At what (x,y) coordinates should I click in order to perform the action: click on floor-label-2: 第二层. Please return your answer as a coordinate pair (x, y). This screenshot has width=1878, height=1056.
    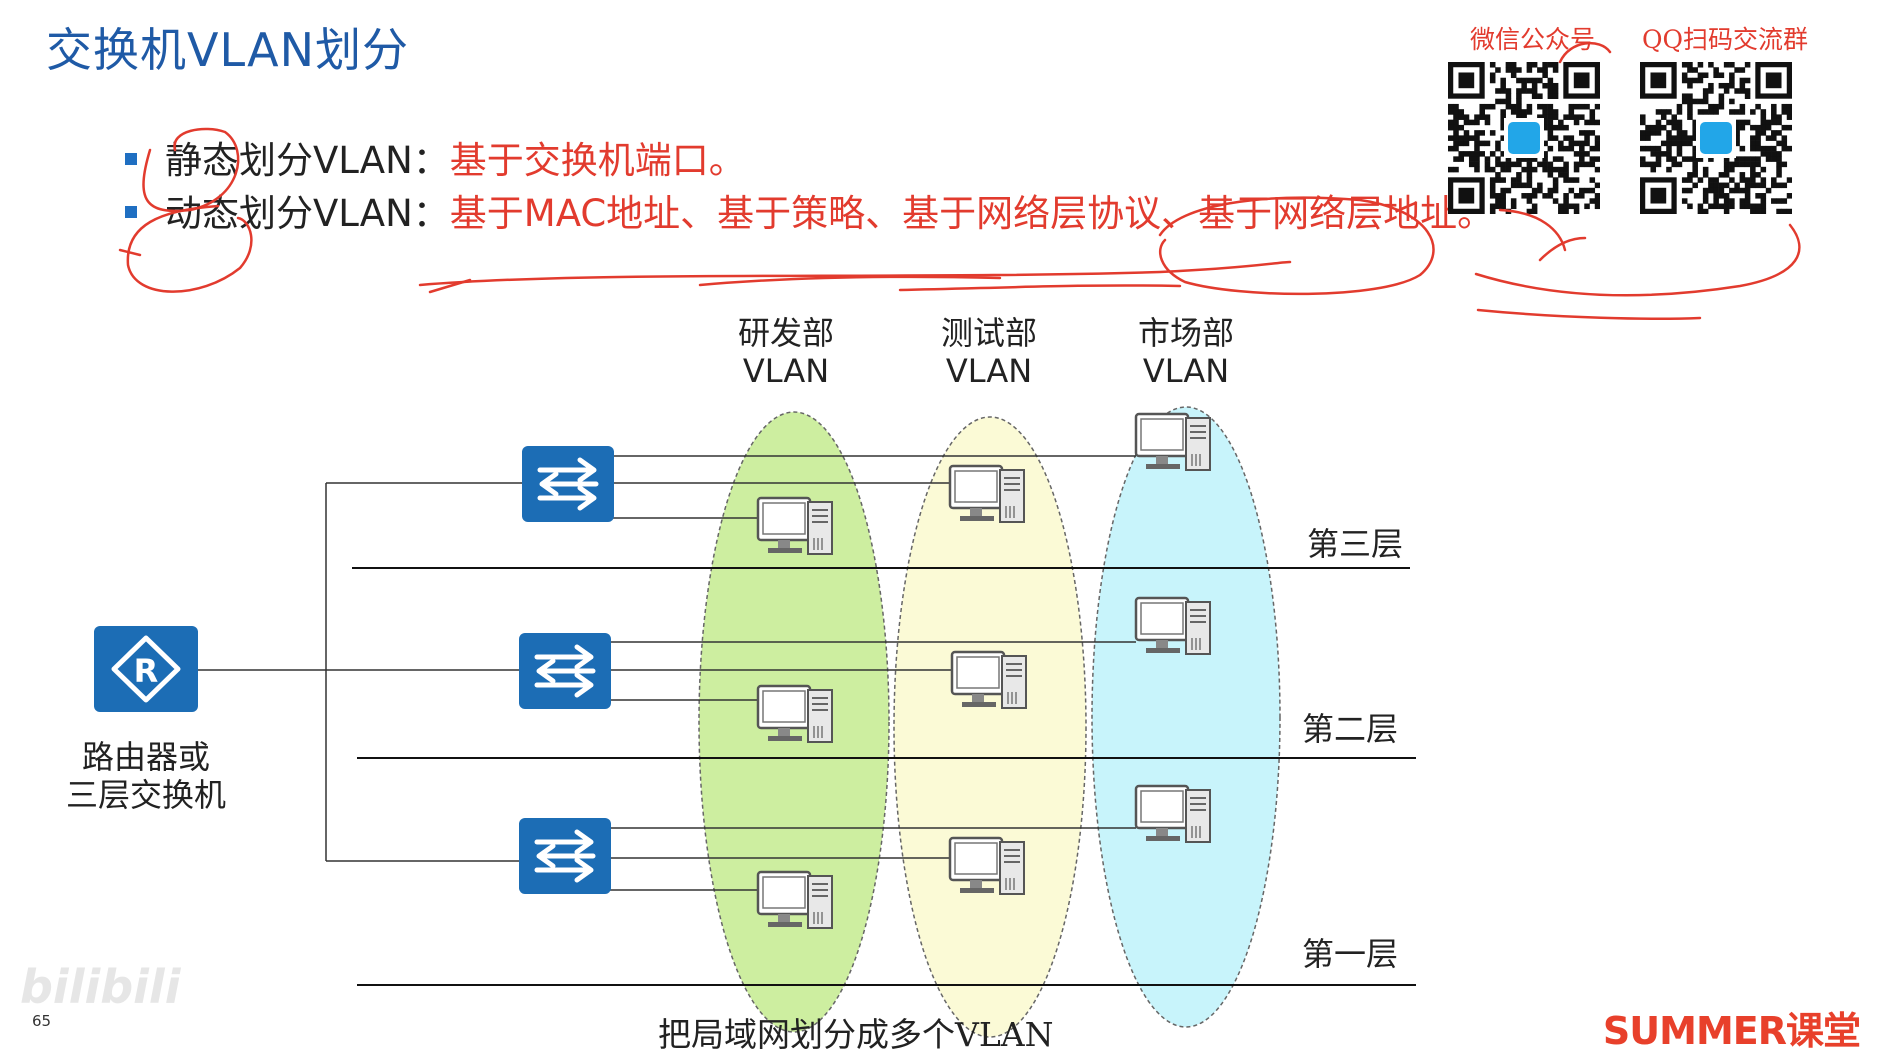
    Looking at the image, I should click on (1350, 729).